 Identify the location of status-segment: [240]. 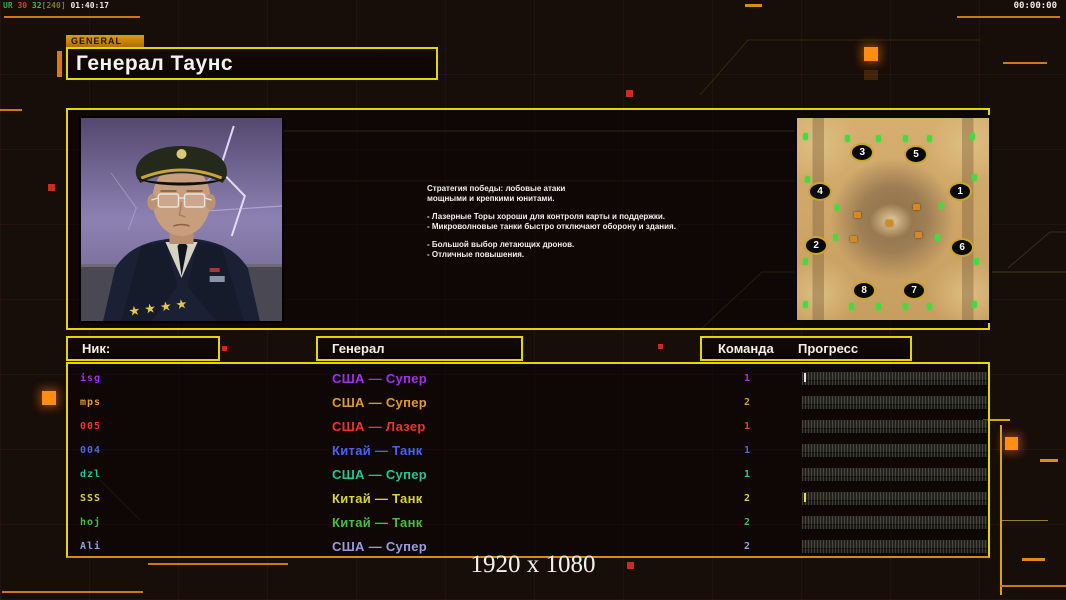
(53, 5).